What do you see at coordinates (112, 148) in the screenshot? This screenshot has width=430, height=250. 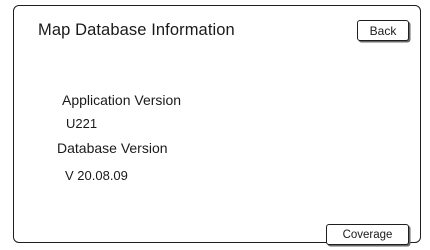 I see `database-version-label: Database Version` at bounding box center [112, 148].